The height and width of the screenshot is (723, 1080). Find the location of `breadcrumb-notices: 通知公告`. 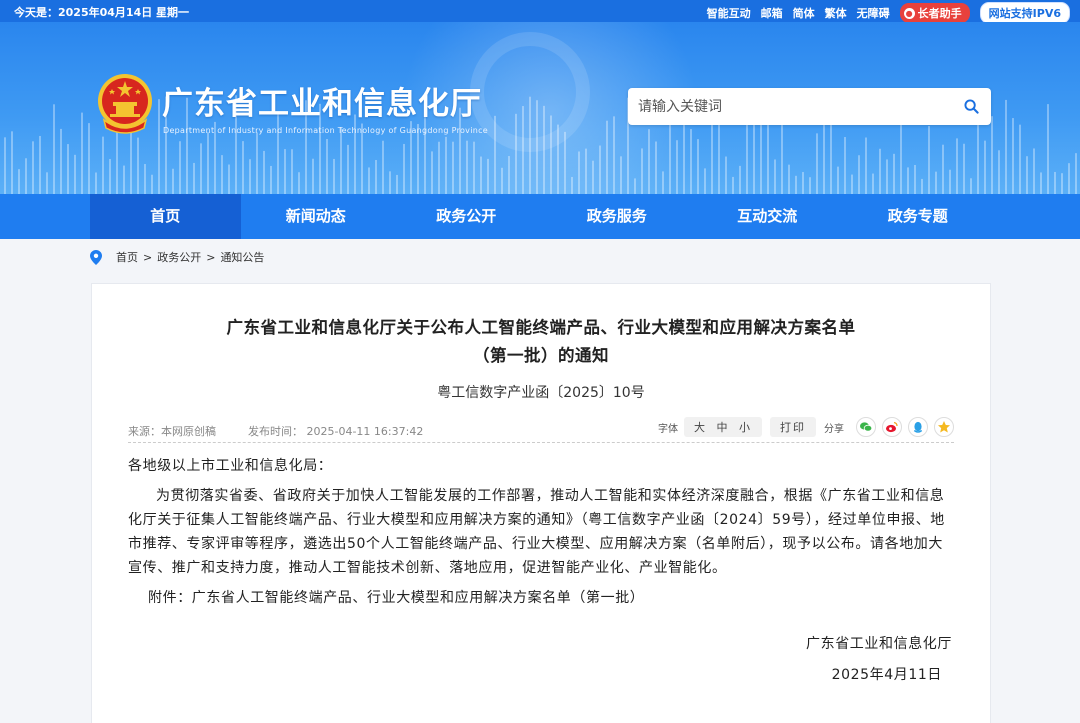

breadcrumb-notices: 通知公告 is located at coordinates (242, 257).